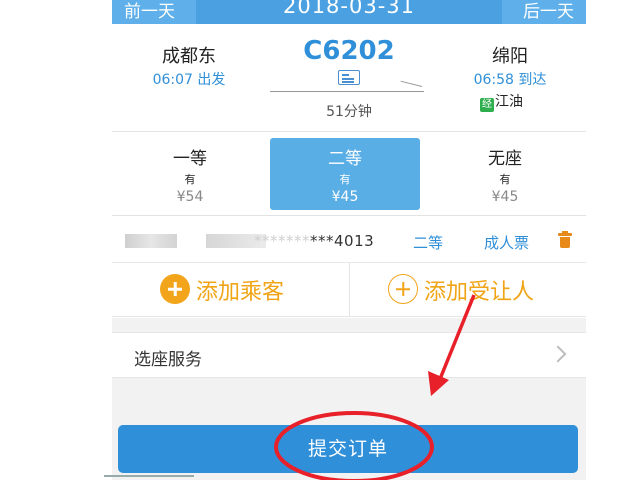  Describe the element at coordinates (509, 102) in the screenshot. I see `via-station-name: 江油` at that location.